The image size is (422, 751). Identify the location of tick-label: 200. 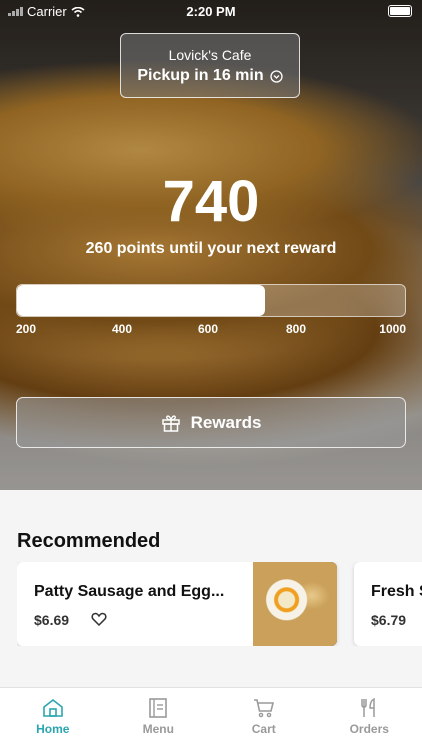
(26, 329).